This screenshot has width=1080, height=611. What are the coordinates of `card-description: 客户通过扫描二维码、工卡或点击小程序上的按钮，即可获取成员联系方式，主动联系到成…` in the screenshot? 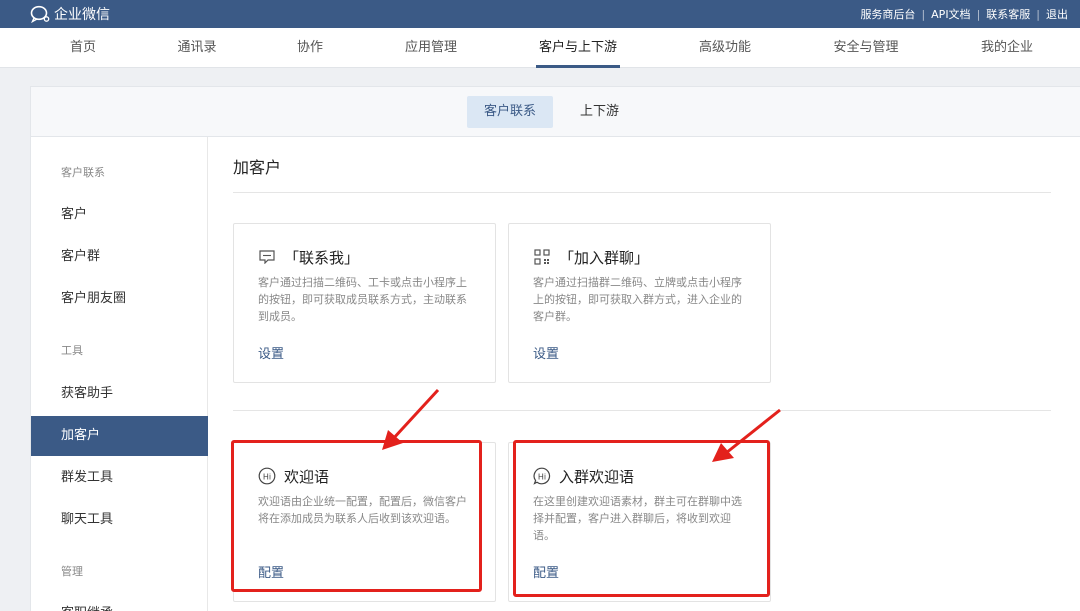 It's located at (362, 299).